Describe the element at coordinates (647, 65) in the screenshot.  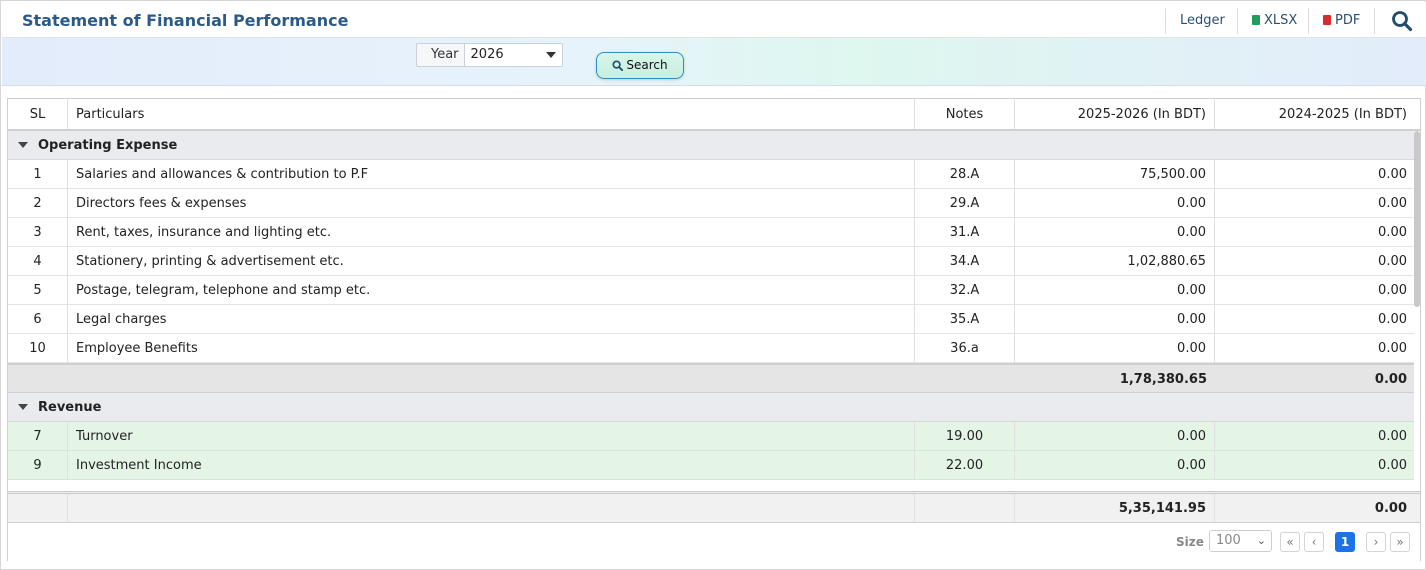
I see `search-button-label: Search` at that location.